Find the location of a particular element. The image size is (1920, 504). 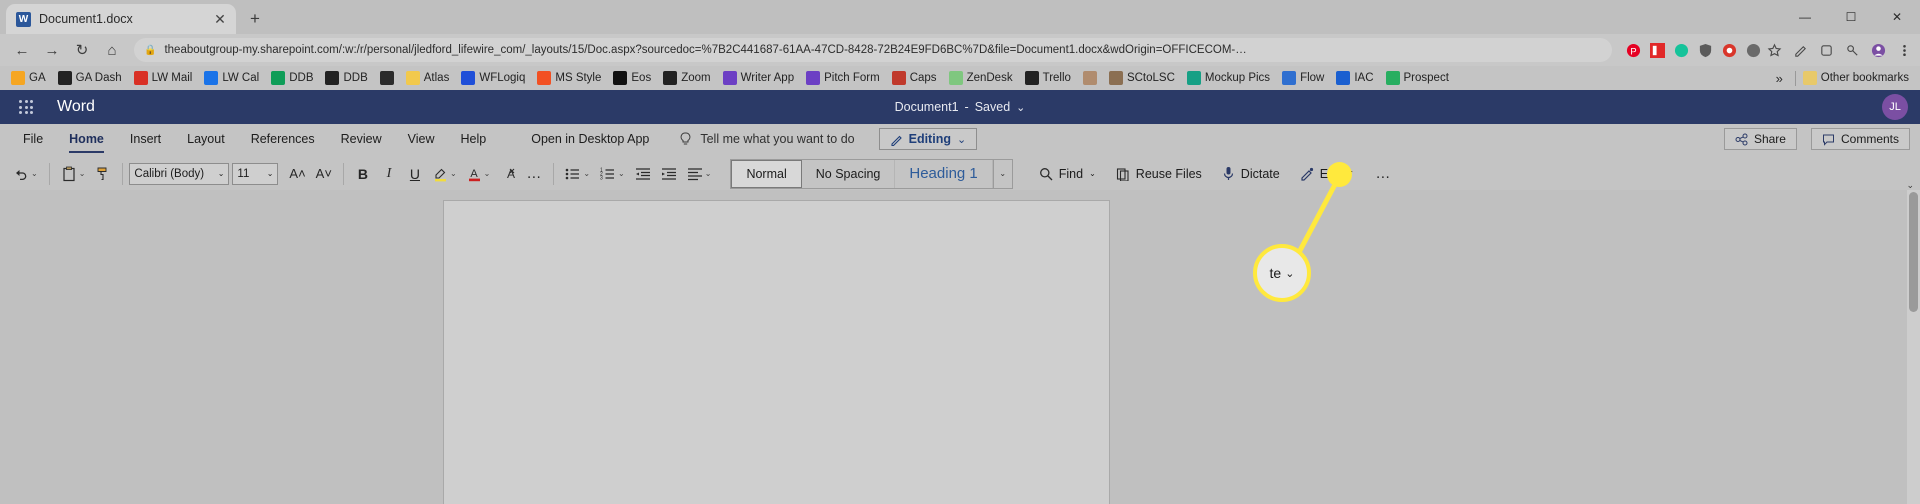

italic-button: I is located at coordinates (389, 174).